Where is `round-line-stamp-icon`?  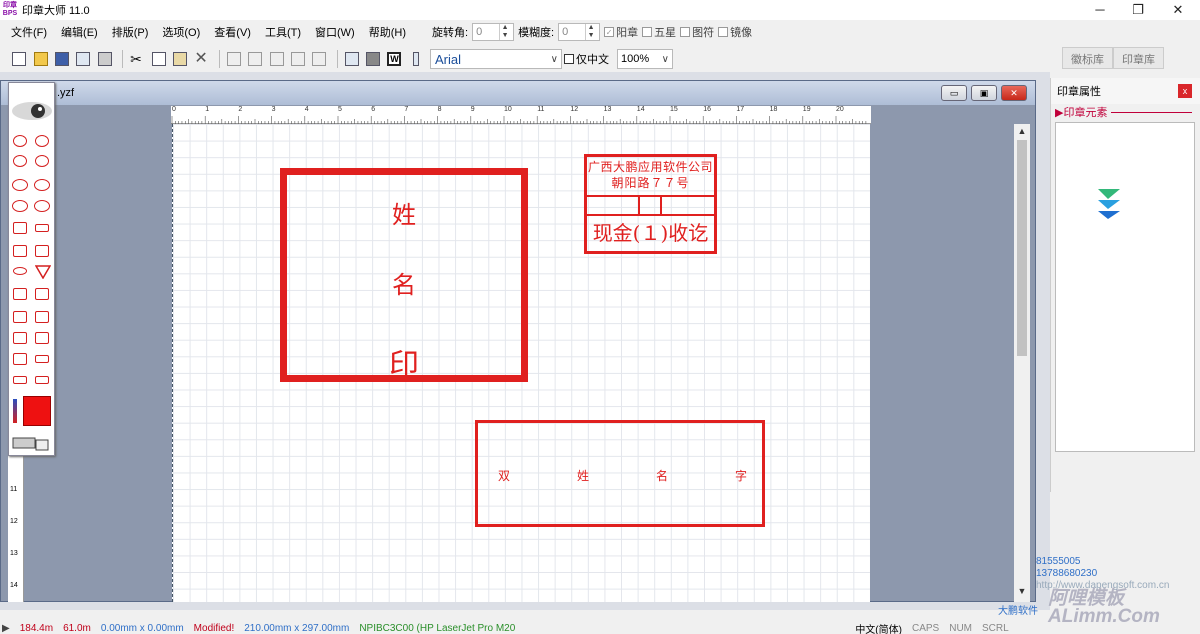
round-line-stamp-icon is located at coordinates (20, 161).